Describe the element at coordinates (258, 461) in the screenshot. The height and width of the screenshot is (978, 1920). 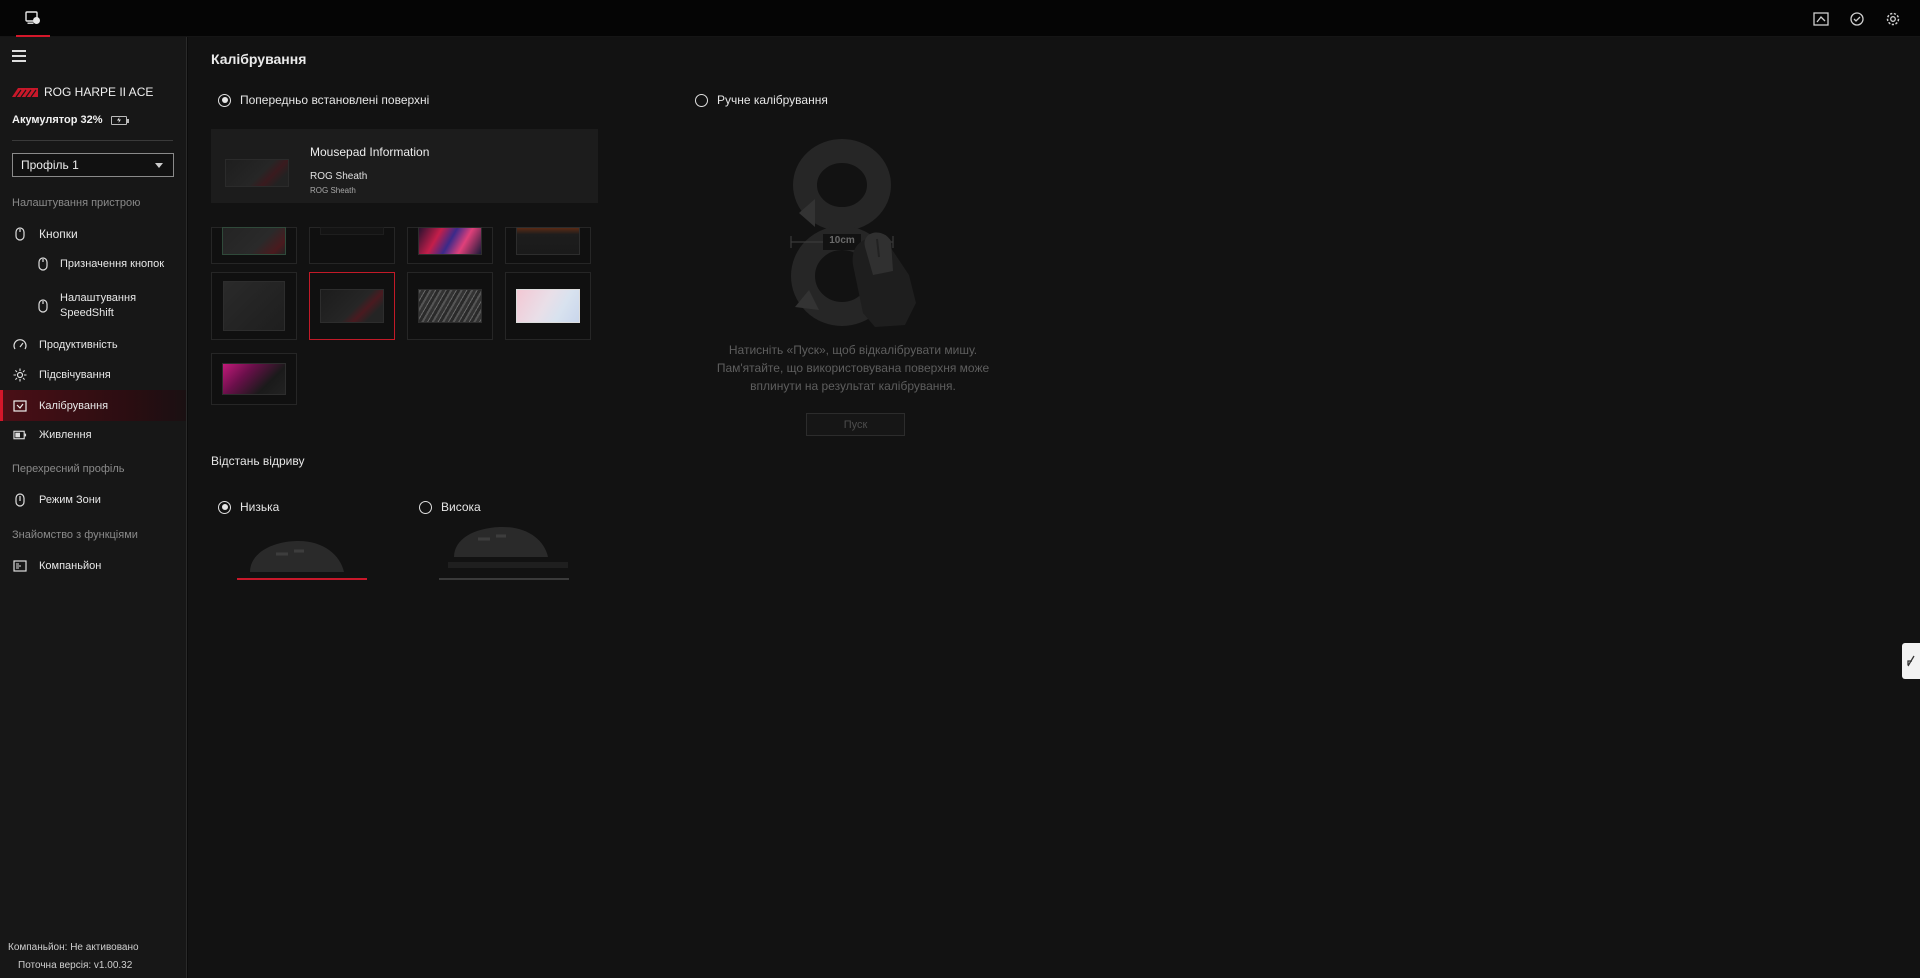
I see `lift-off-title: Відстань відриву` at that location.